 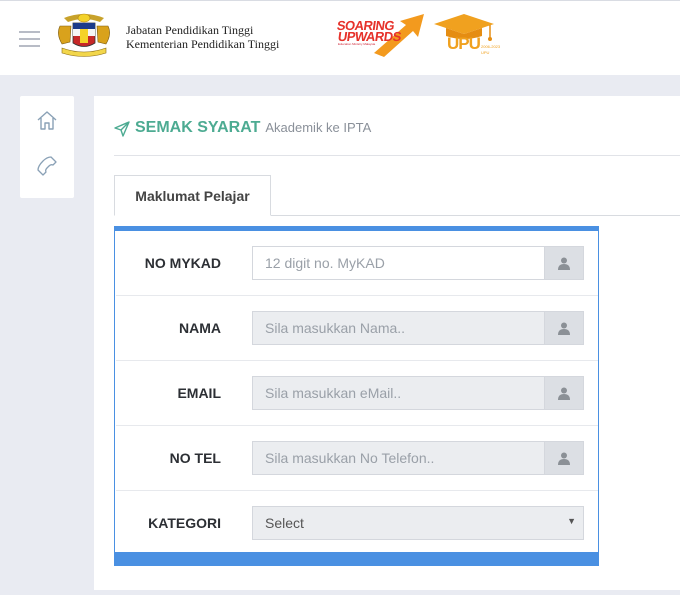 I want to click on nama-input-group, so click(x=418, y=328).